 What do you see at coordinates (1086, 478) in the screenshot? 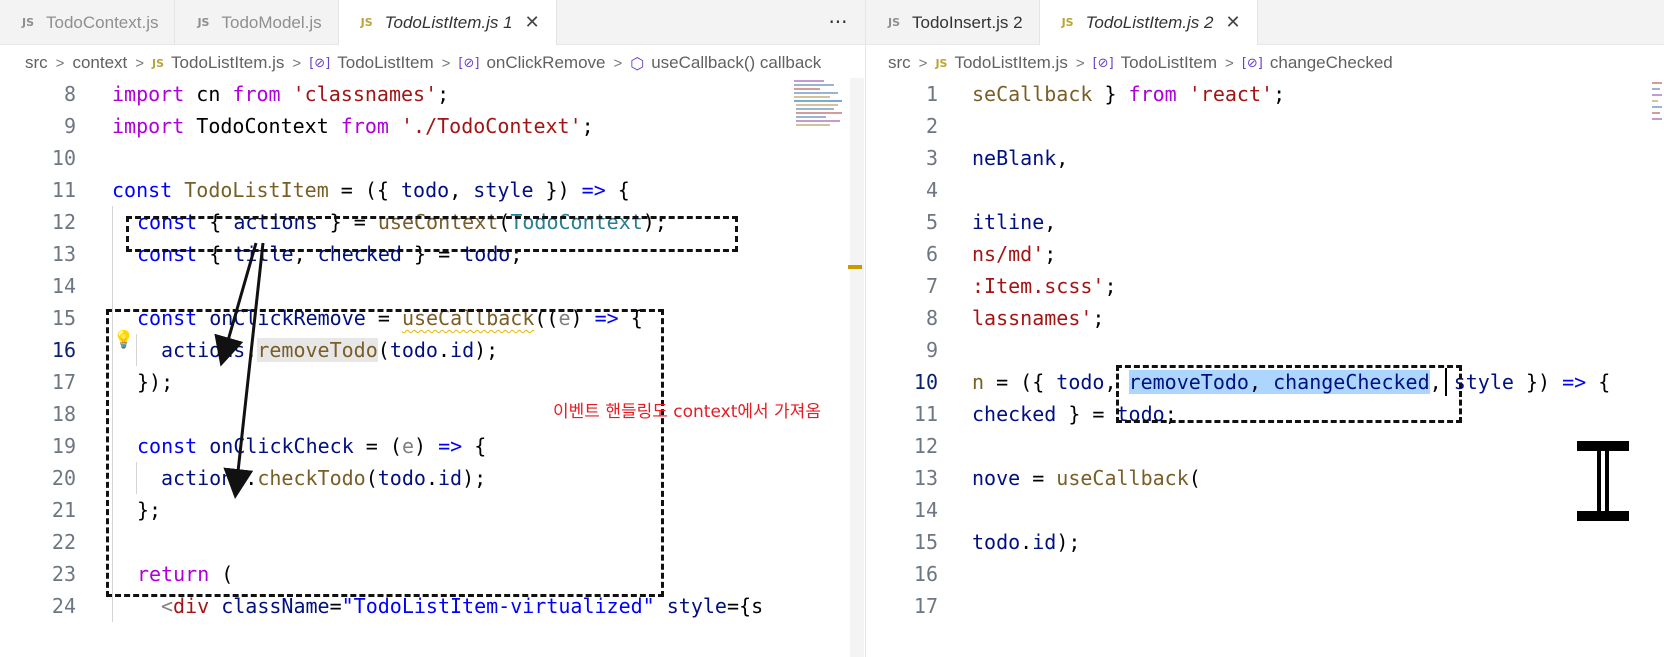
I see `code-line: nove = useCallback(` at bounding box center [1086, 478].